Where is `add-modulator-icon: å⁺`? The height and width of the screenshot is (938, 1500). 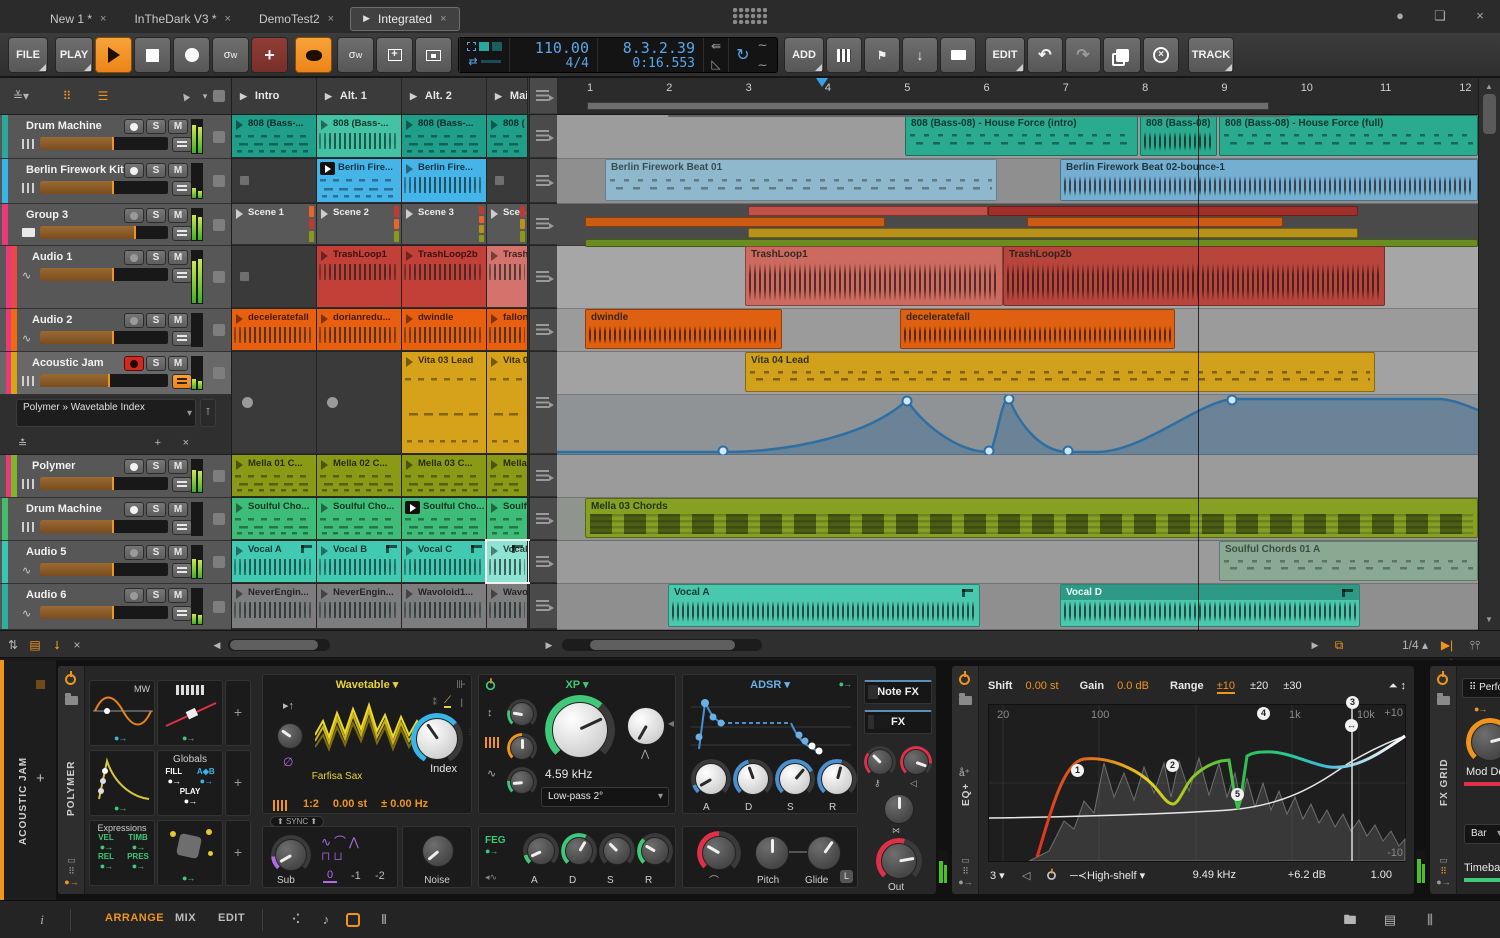 add-modulator-icon: å⁺ is located at coordinates (964, 773).